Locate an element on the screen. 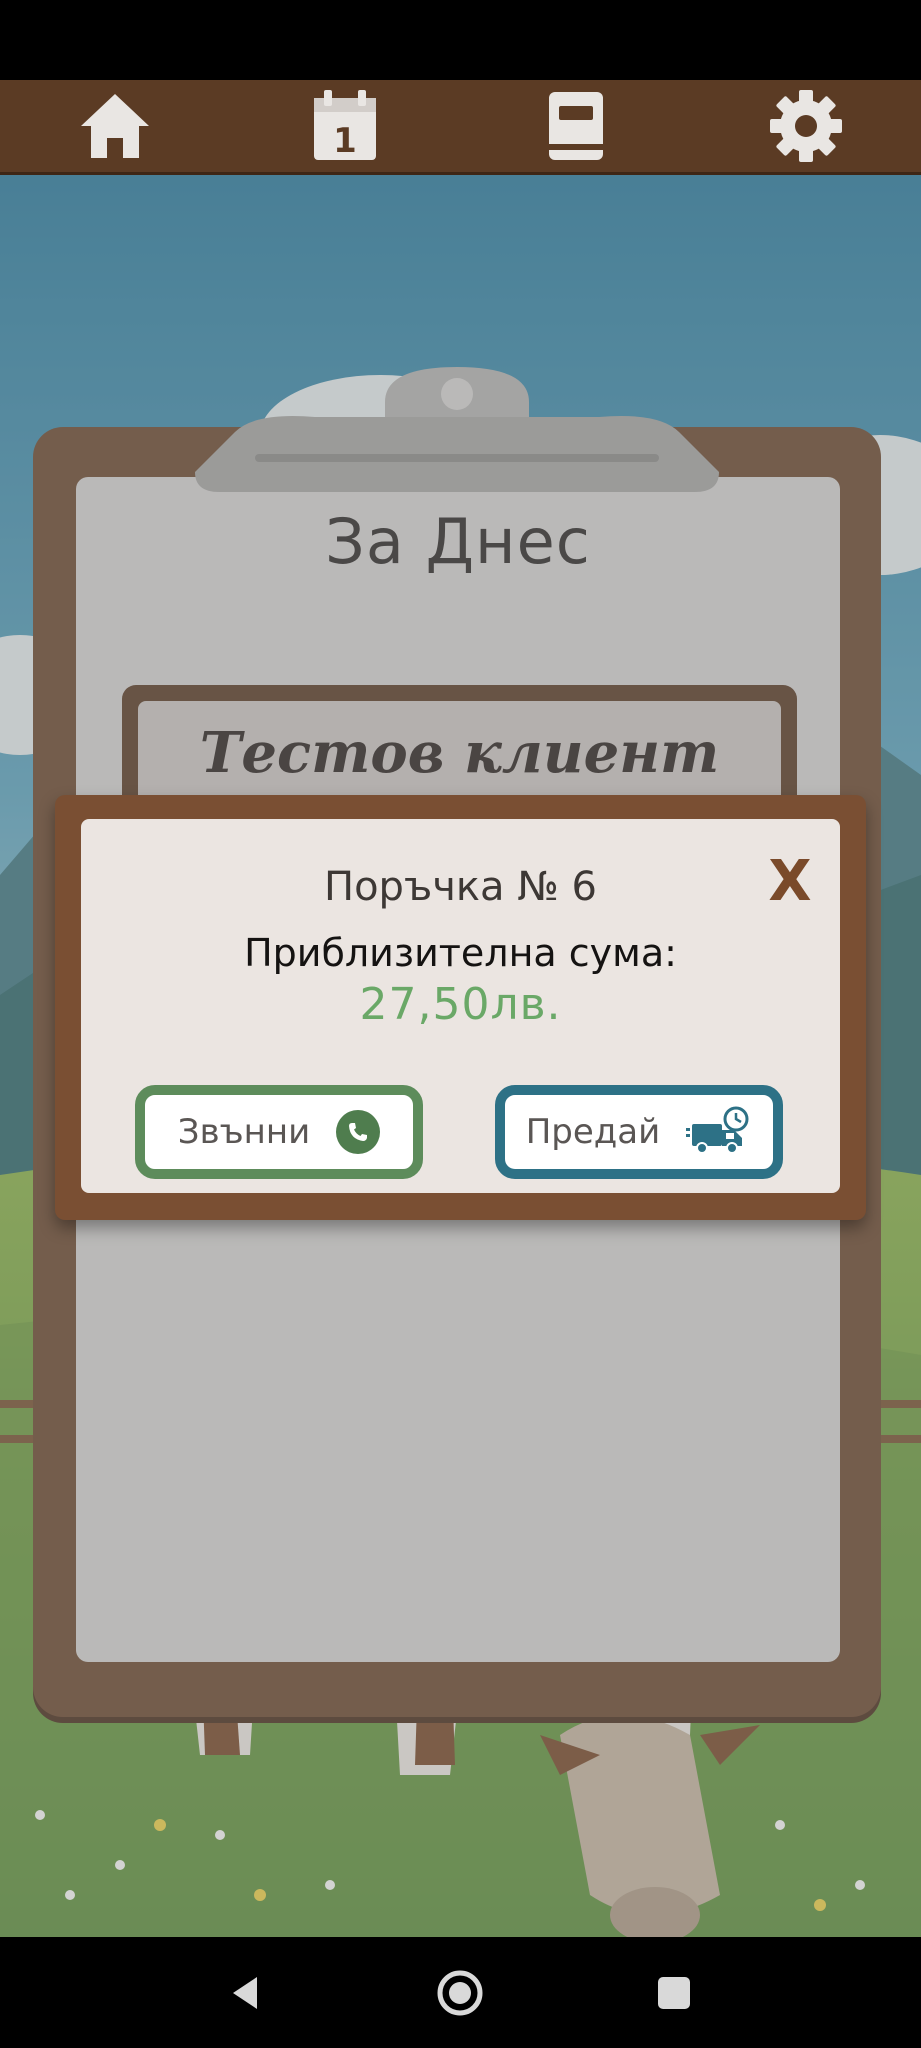 The width and height of the screenshot is (921, 2048). back-button is located at coordinates (247, 1993).